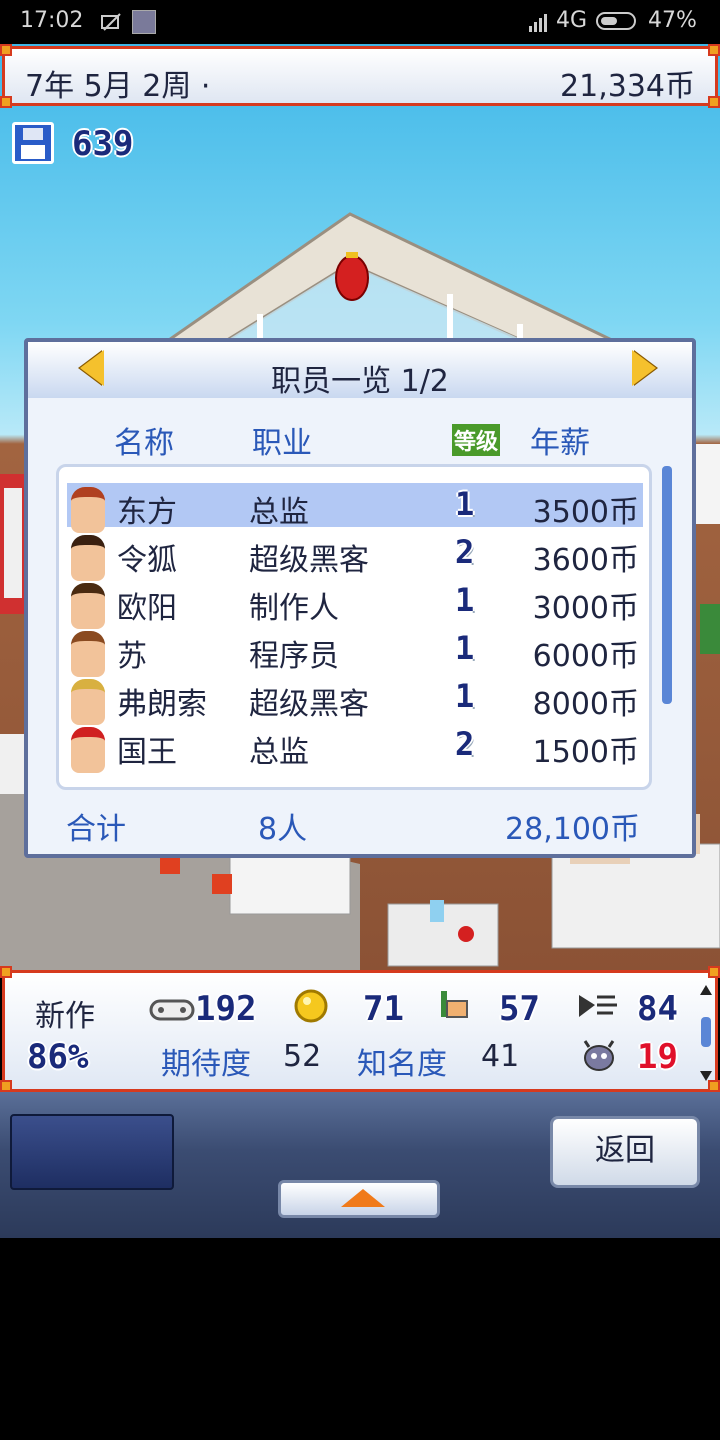  I want to click on battery-icon, so click(616, 21).